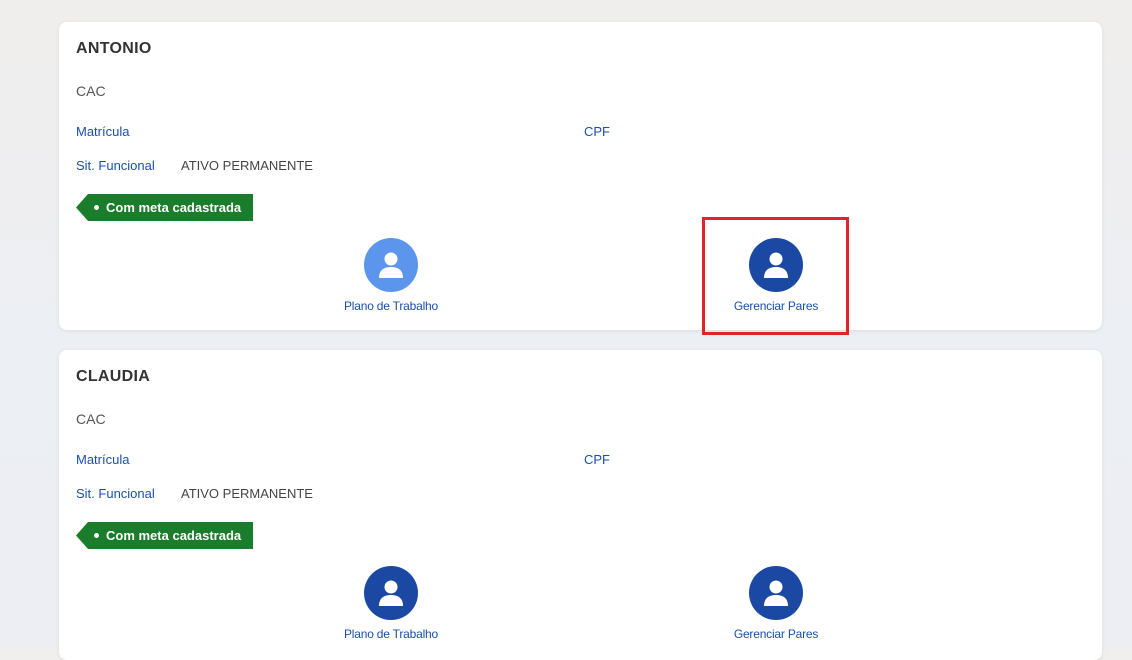  I want to click on gerenciar-pares-button: Gerenciar Pares, so click(776, 603).